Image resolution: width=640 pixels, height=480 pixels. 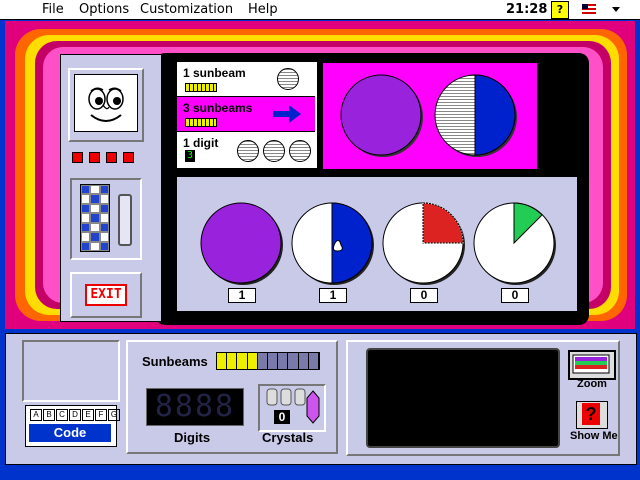 What do you see at coordinates (268, 361) in the screenshot?
I see `sunbeams-meter` at bounding box center [268, 361].